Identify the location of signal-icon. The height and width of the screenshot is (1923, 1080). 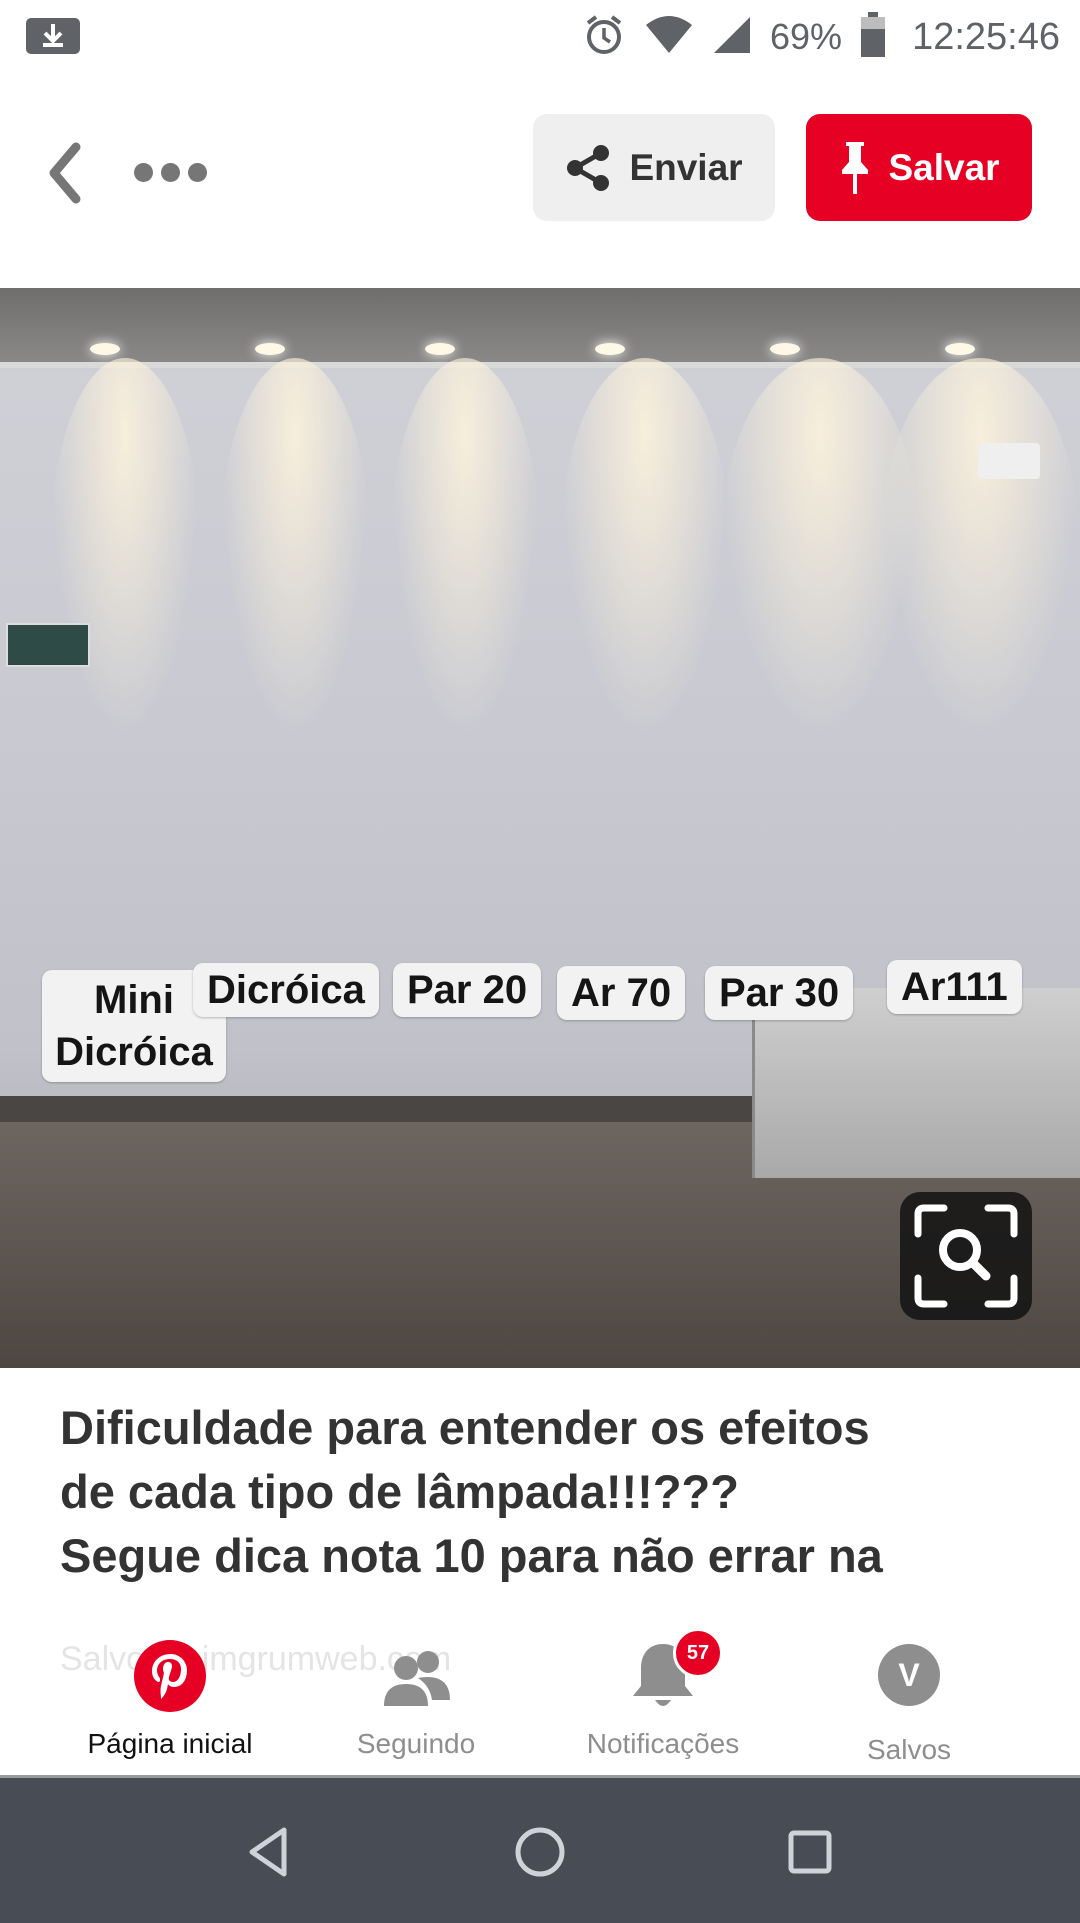
(732, 37).